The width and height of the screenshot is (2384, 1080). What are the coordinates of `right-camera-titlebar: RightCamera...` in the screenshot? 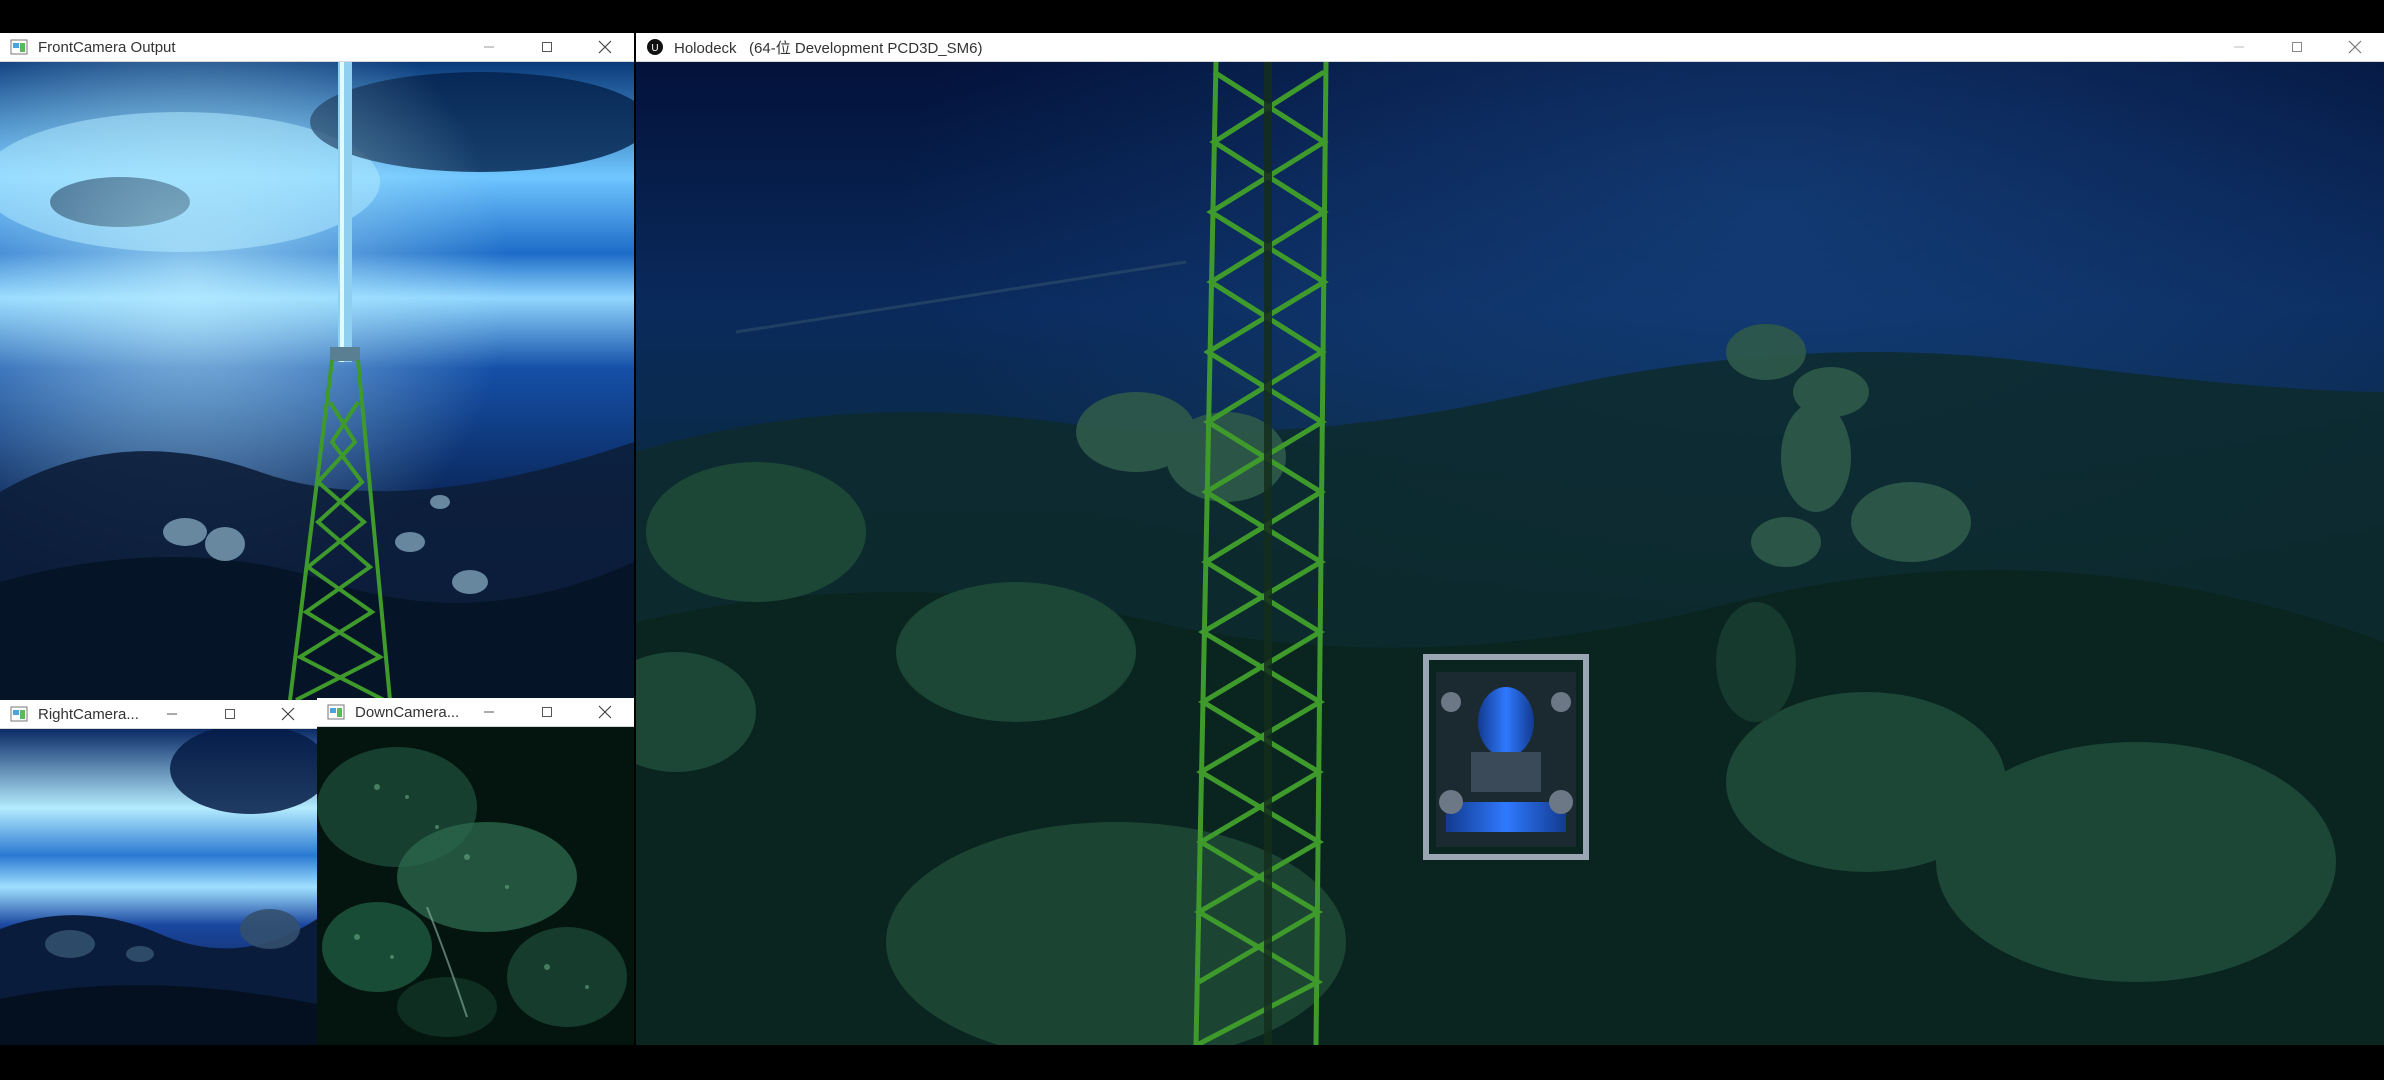 It's located at (158, 714).